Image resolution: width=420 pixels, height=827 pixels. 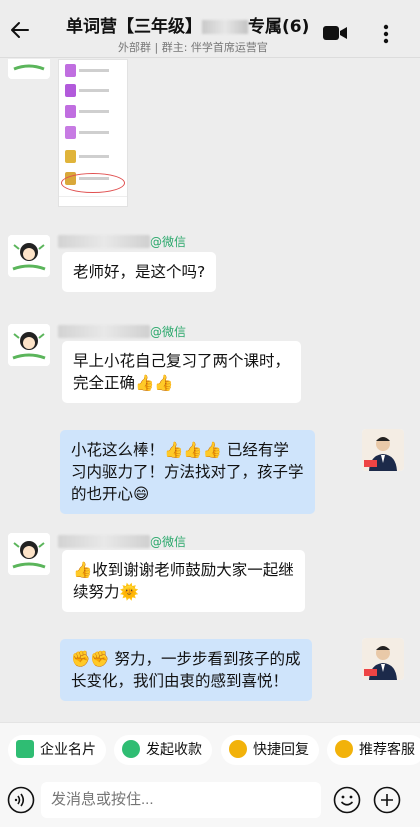 I want to click on recommend-service-button: 推荐客服, so click(x=373, y=750).